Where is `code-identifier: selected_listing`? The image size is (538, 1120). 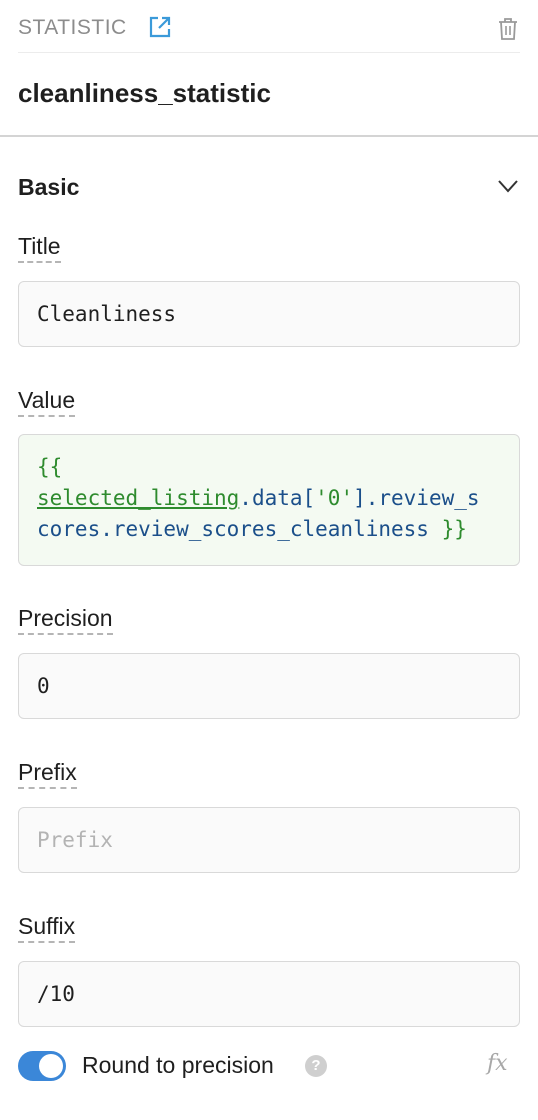
code-identifier: selected_listing is located at coordinates (138, 498).